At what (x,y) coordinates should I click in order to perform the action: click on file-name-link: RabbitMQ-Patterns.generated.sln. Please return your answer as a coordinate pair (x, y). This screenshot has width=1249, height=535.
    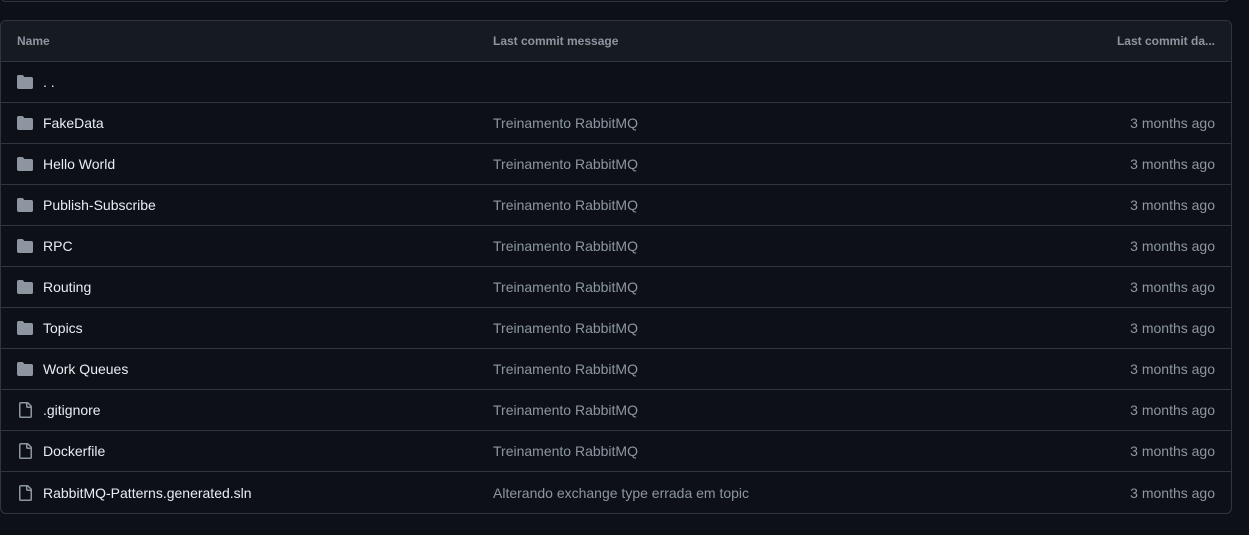
    Looking at the image, I should click on (147, 493).